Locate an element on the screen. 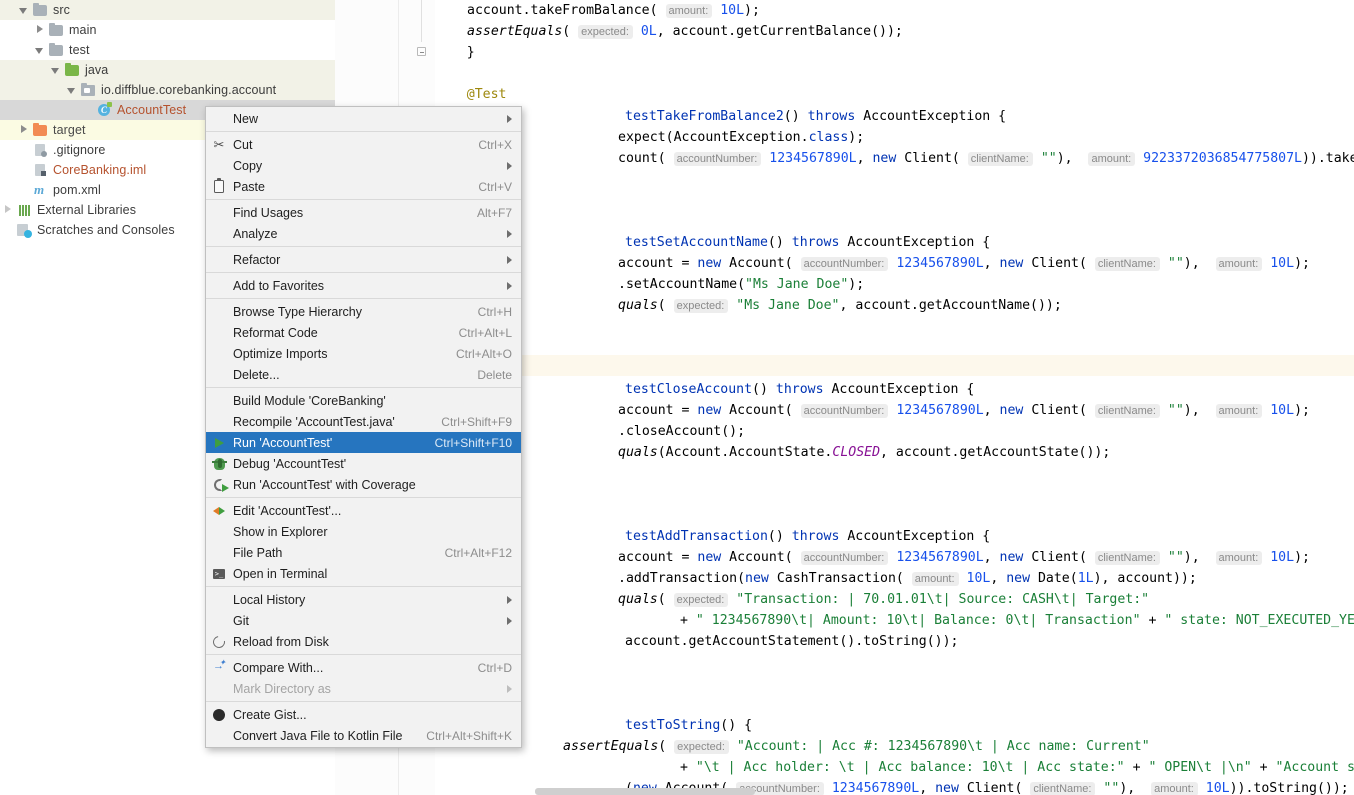 This screenshot has height=795, width=1354. code-line: @Test is located at coordinates (486, 94).